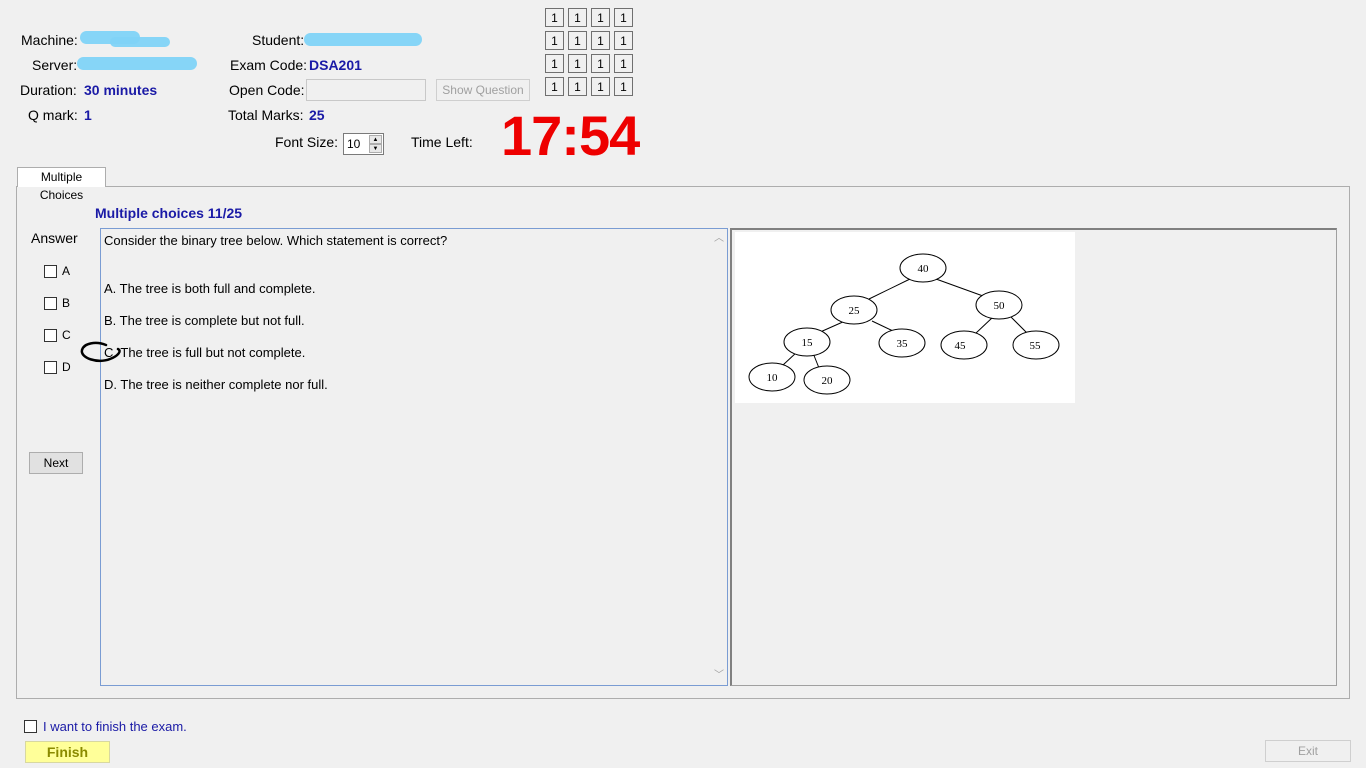 This screenshot has width=1366, height=768. I want to click on show-question-button: Show Question, so click(483, 90).